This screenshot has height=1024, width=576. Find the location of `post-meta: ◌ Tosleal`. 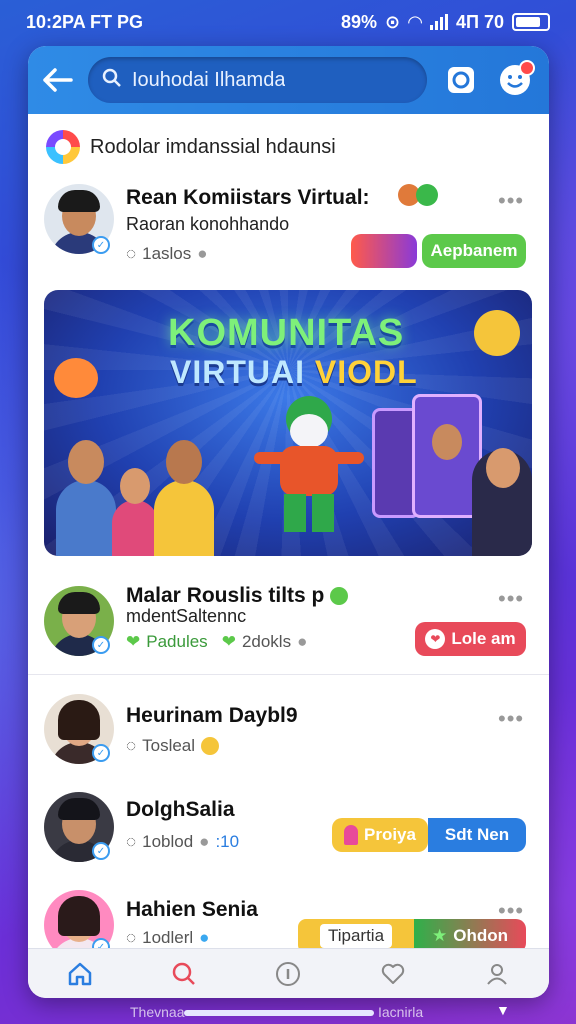

post-meta: ◌ Tosleal is located at coordinates (173, 746).